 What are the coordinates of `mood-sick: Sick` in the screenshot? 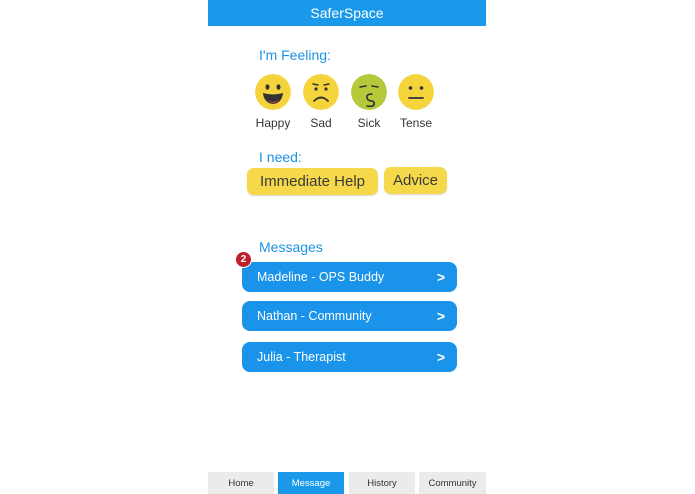 It's located at (369, 102).